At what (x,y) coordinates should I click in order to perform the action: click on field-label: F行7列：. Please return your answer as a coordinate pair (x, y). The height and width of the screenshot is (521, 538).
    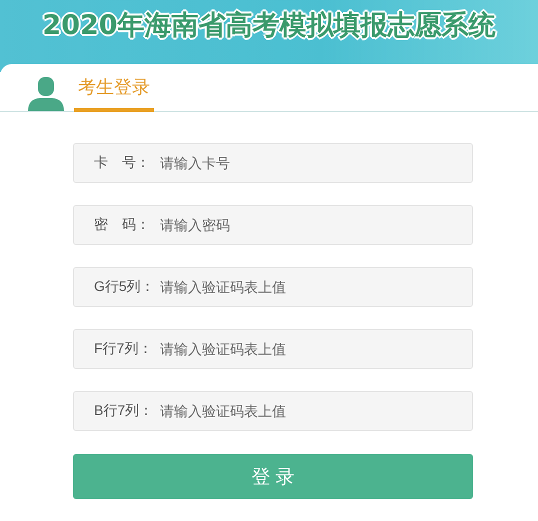
    Looking at the image, I should click on (124, 349).